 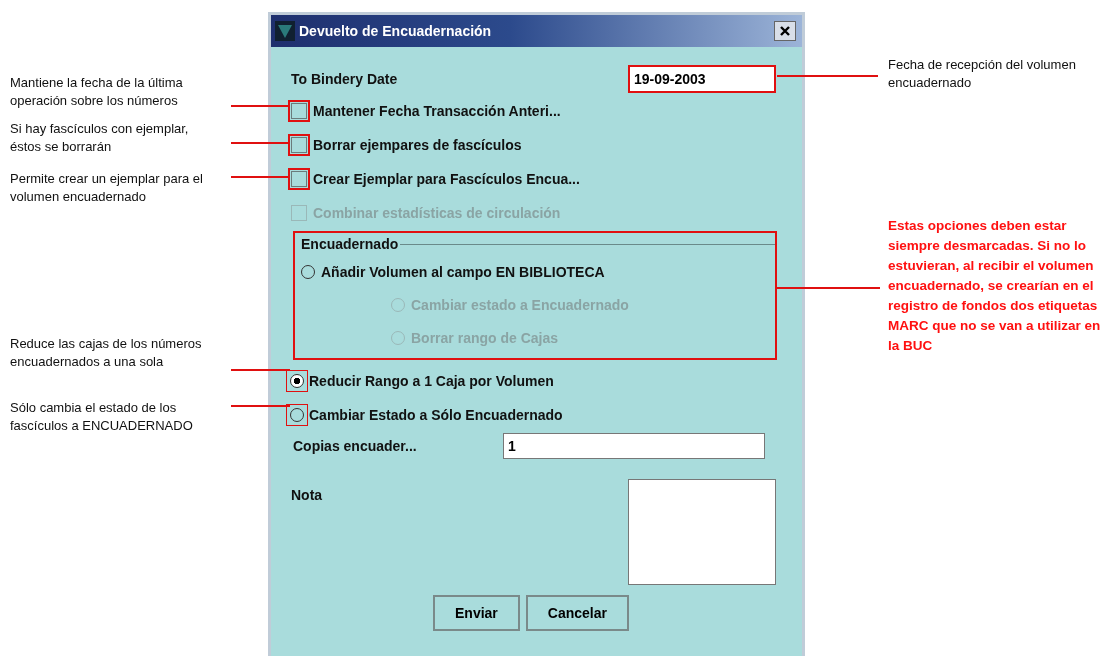 What do you see at coordinates (463, 271) in the screenshot?
I see `radio-label: Añadir Volumen al campo EN BIBLIOTECA` at bounding box center [463, 271].